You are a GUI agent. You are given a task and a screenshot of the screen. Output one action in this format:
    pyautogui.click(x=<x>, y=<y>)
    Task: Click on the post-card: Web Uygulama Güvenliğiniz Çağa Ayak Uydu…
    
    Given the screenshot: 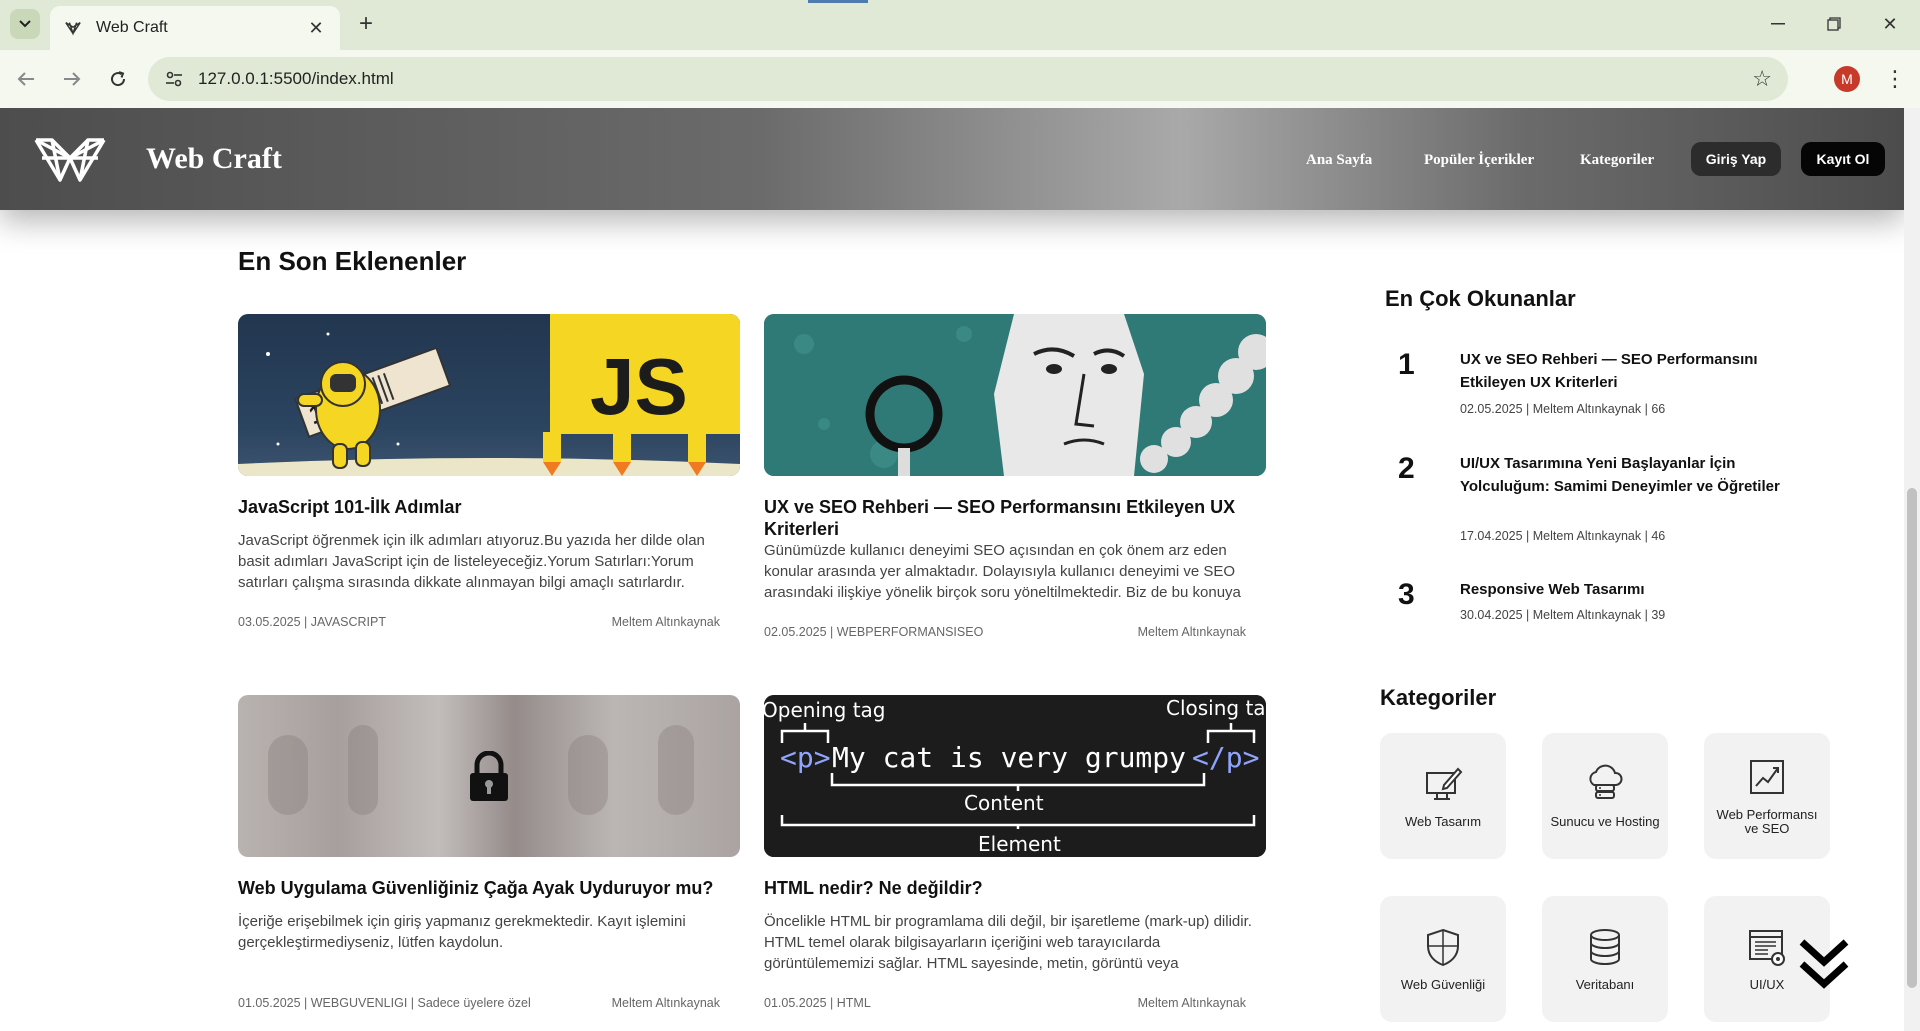 What is the action you would take?
    pyautogui.click(x=489, y=852)
    